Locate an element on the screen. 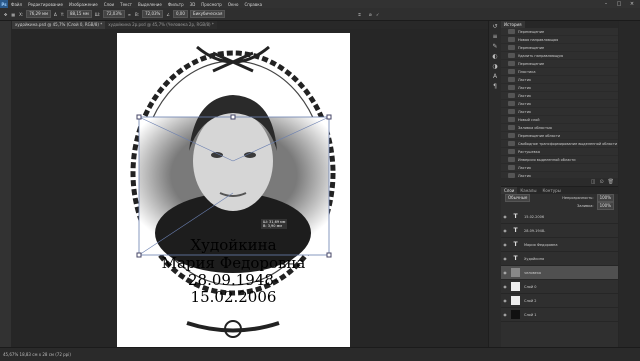 This screenshot has width=640, height=361. close-icon: × is located at coordinates (632, 4).